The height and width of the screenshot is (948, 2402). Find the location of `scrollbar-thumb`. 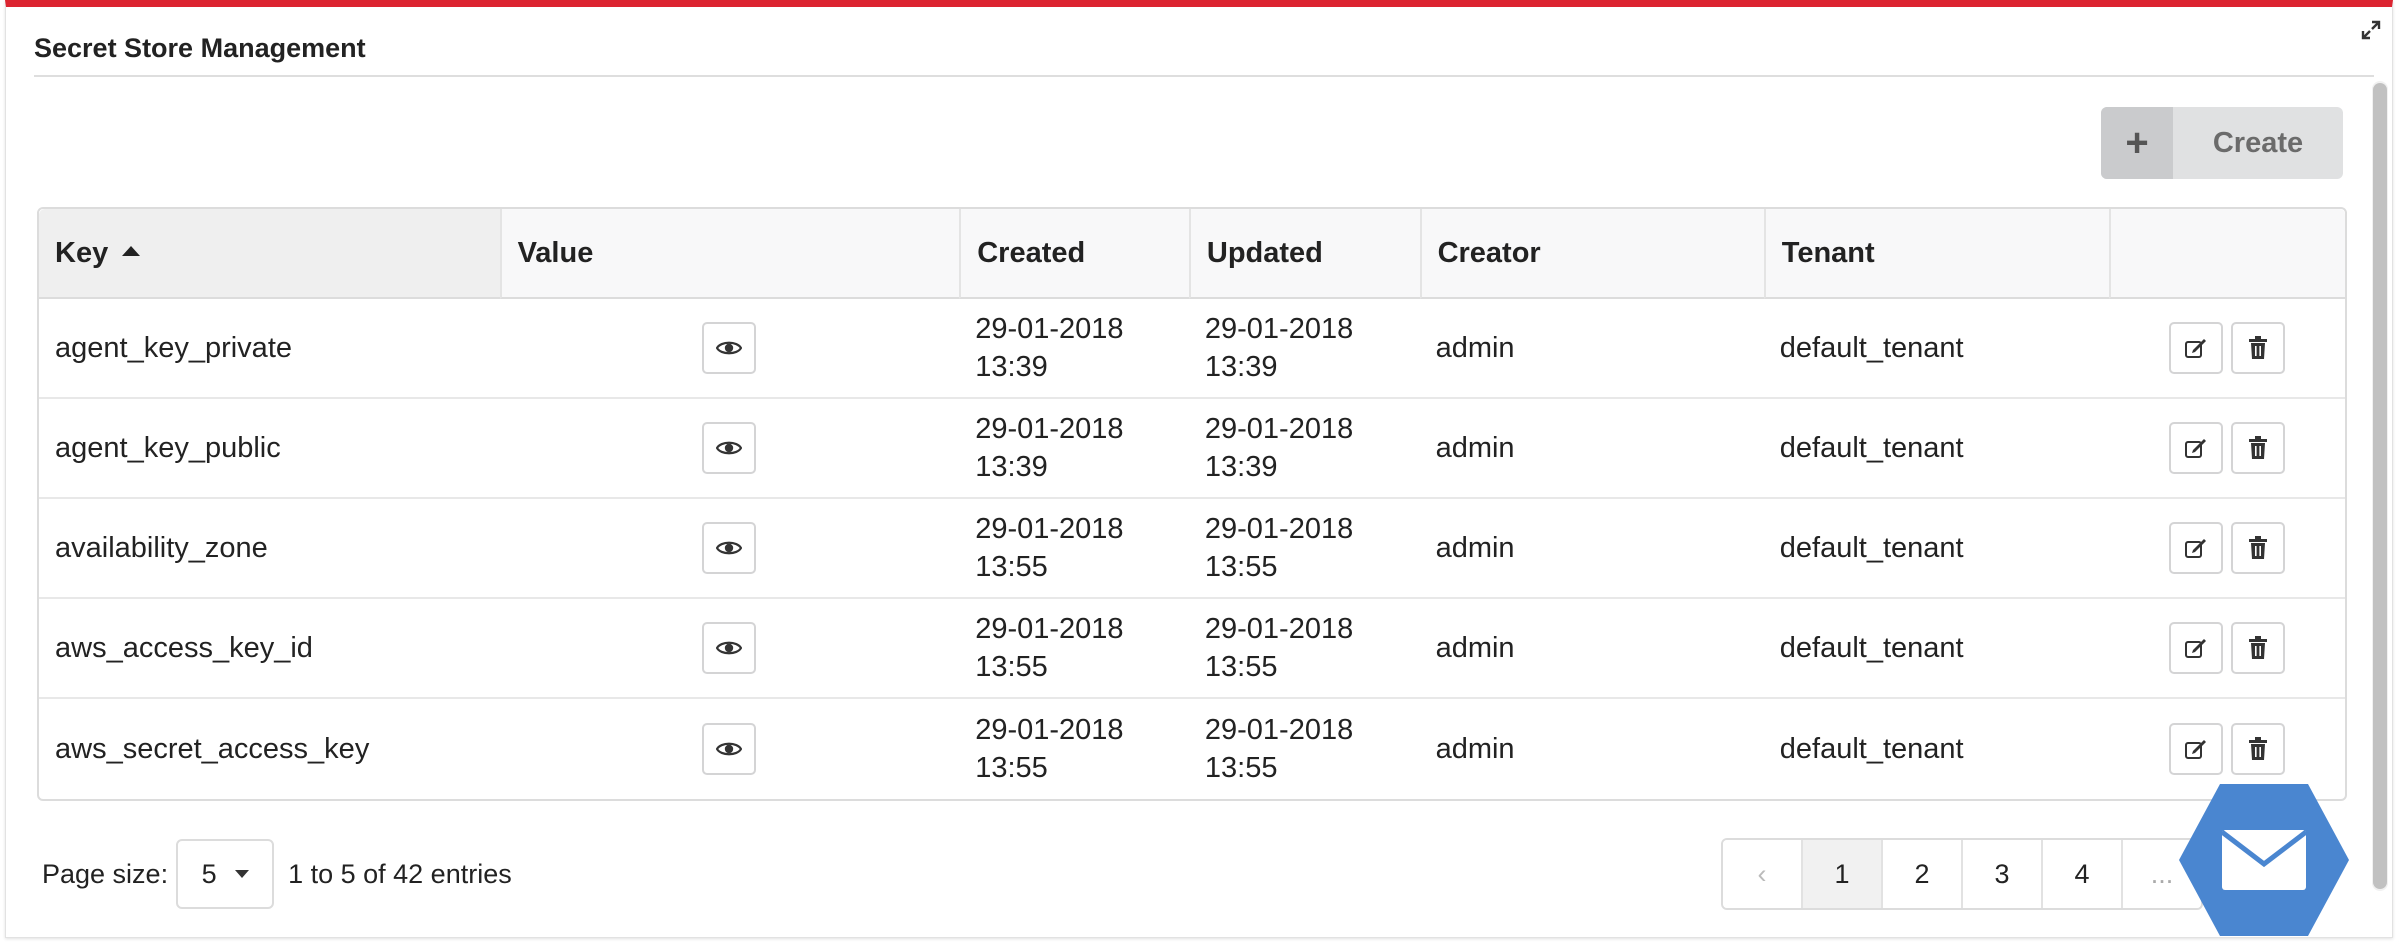

scrollbar-thumb is located at coordinates (2380, 486).